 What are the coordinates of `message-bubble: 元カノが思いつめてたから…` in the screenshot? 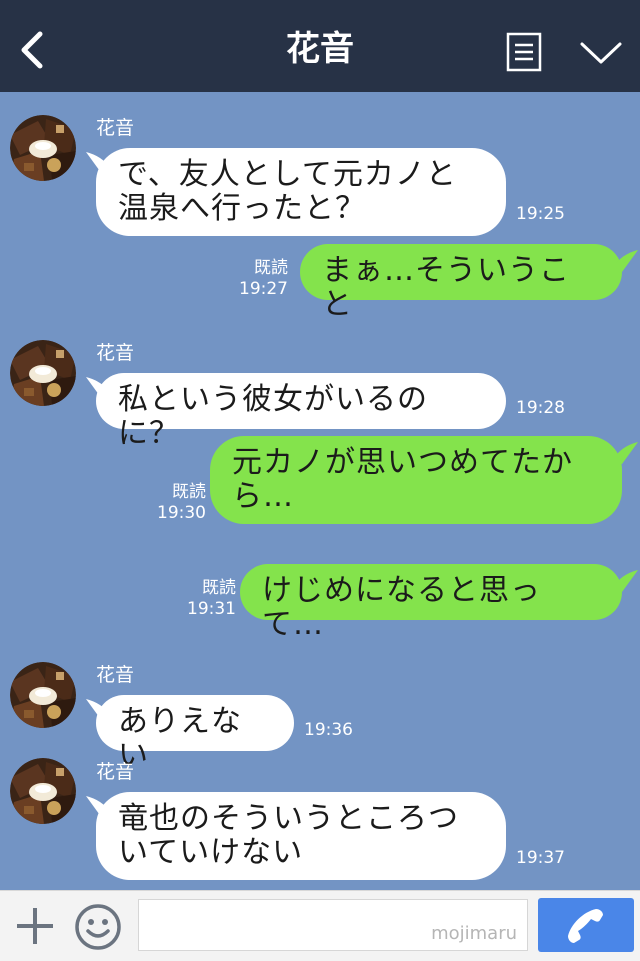 It's located at (416, 480).